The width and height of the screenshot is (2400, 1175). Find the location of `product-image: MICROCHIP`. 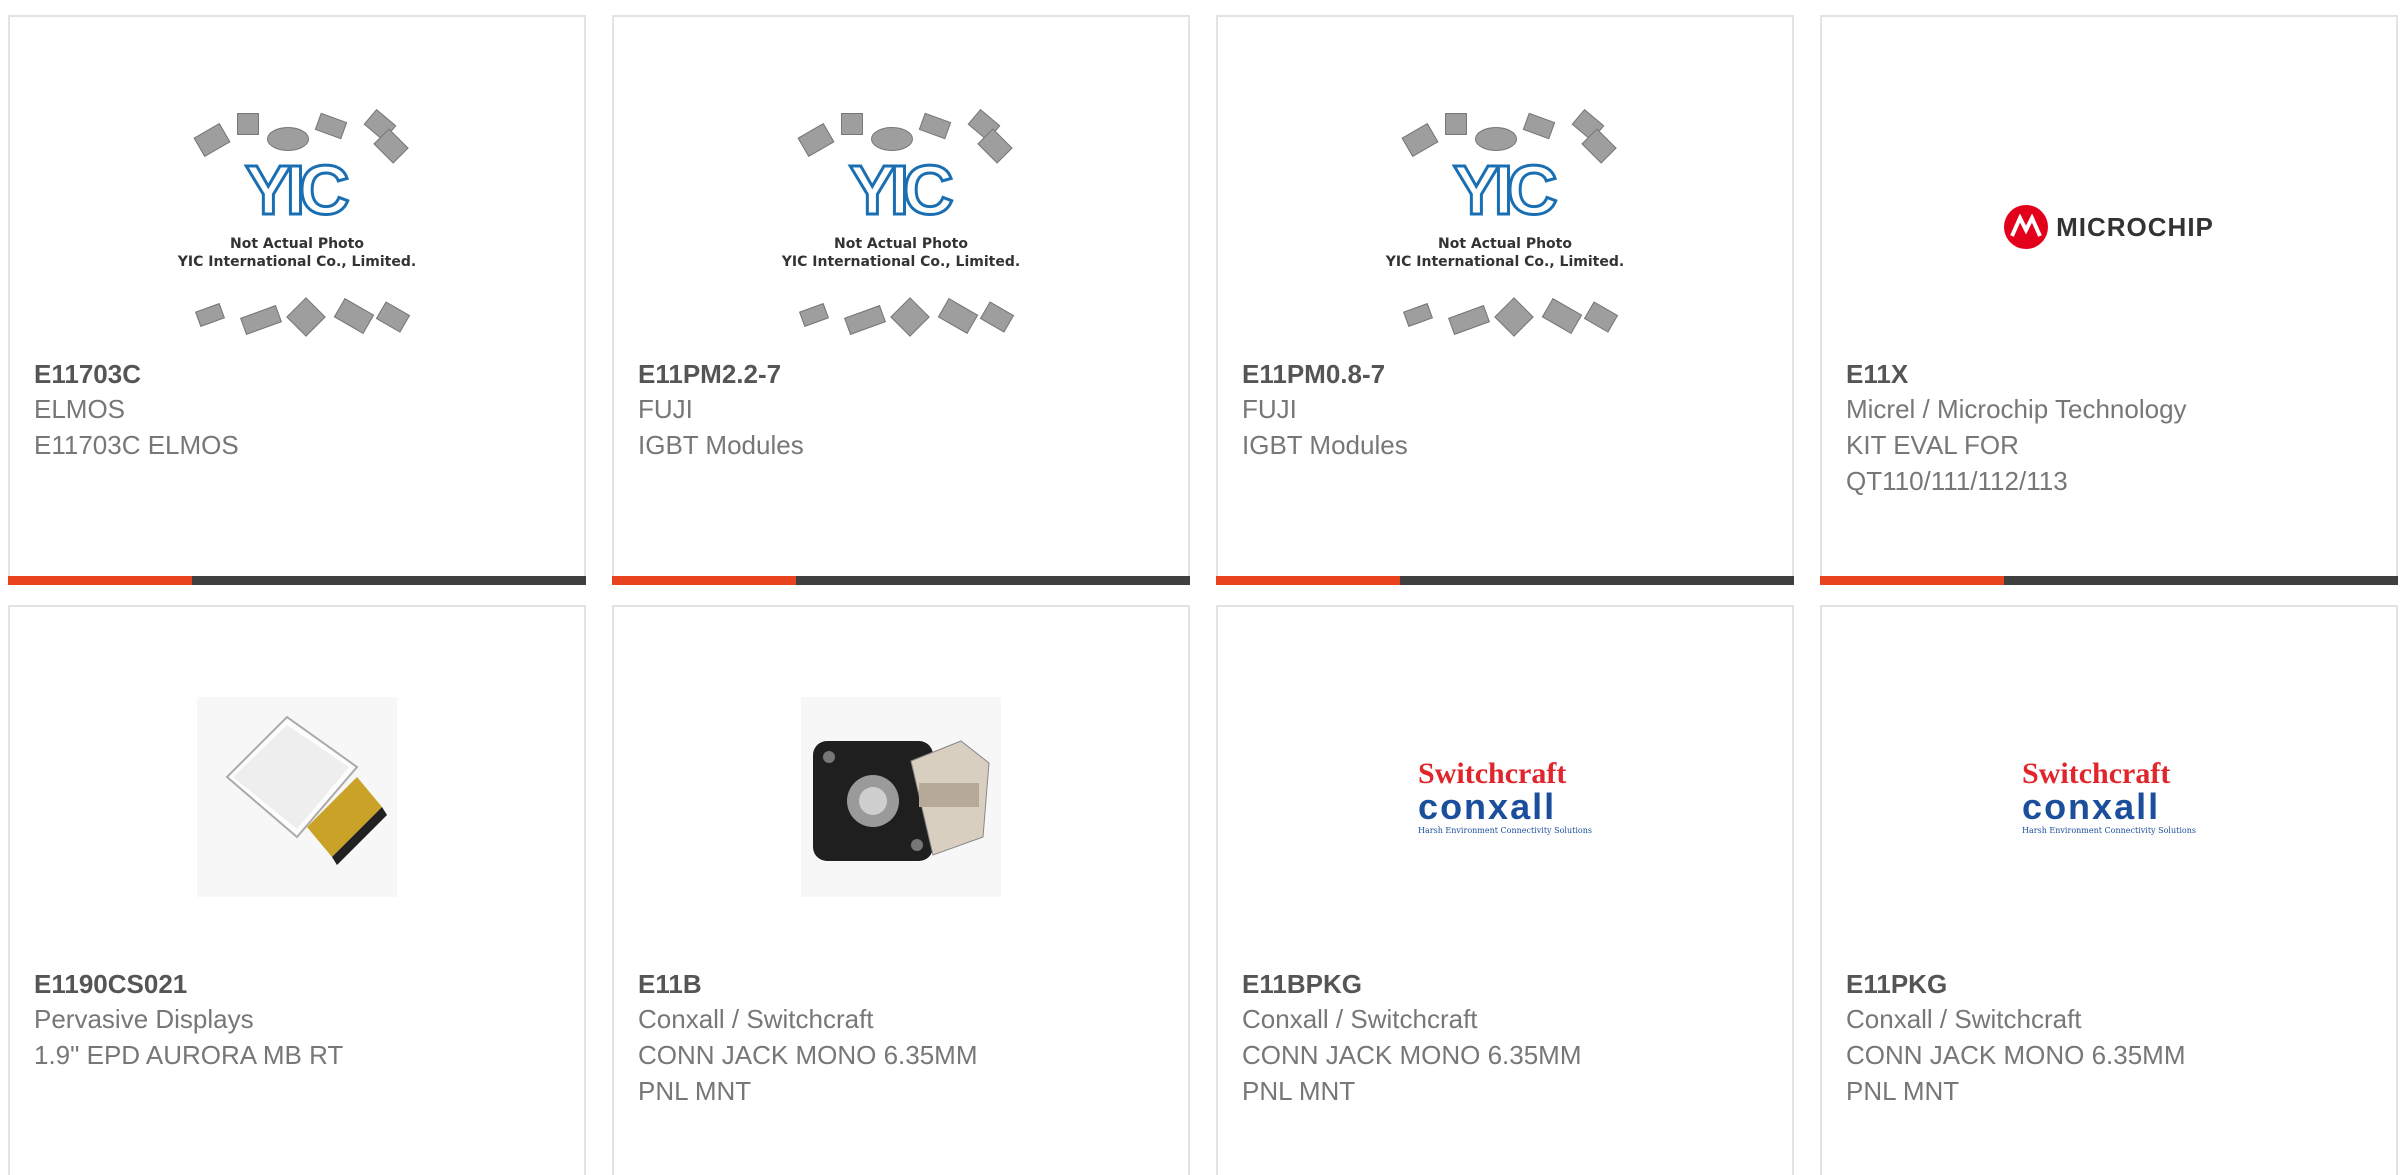

product-image: MICROCHIP is located at coordinates (2109, 227).